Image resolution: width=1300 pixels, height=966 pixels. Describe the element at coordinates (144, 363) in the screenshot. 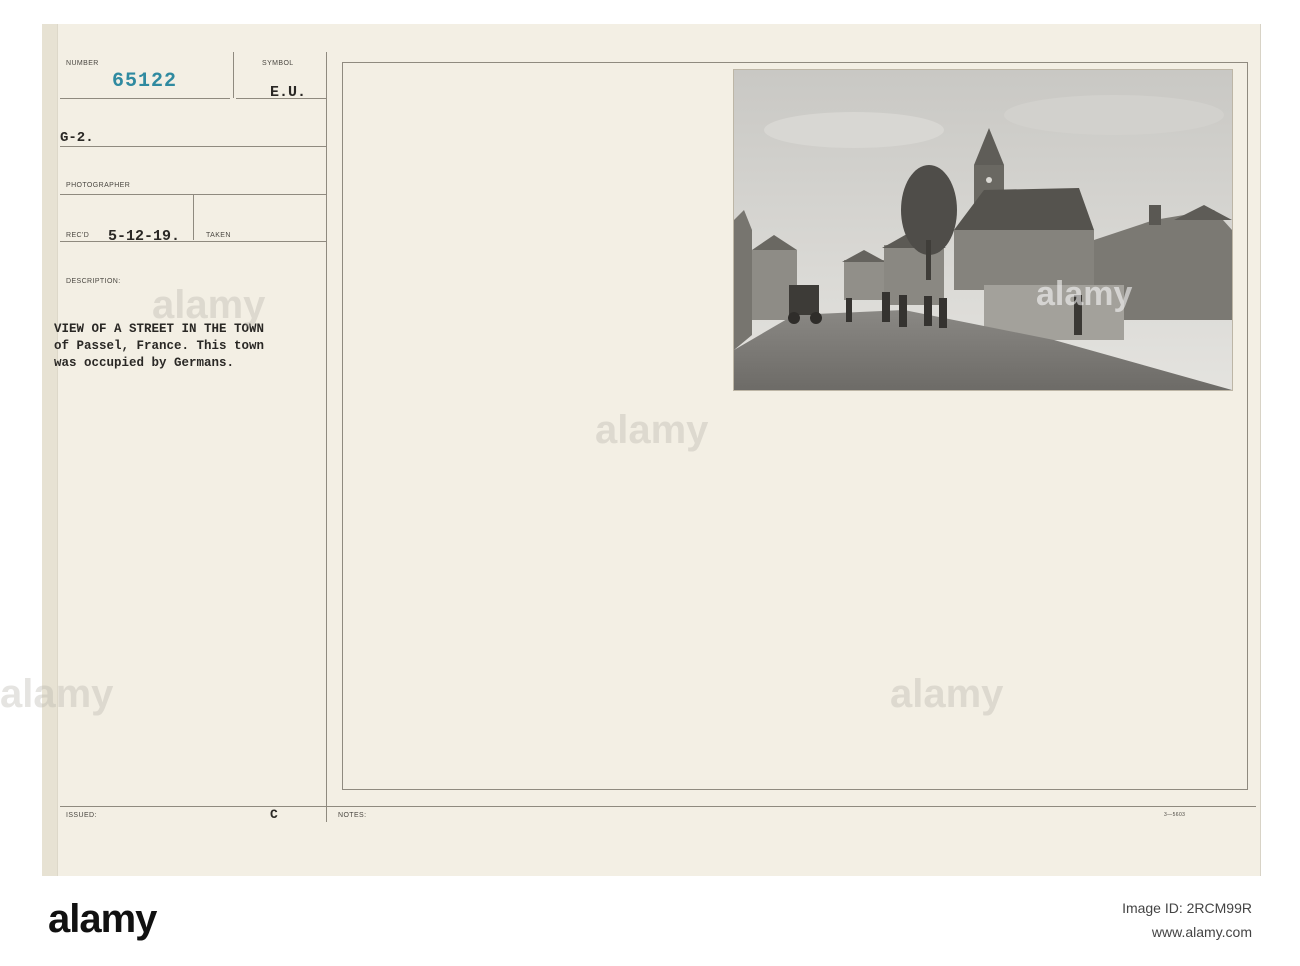

I see `description-line-3: was occupied by Germans.` at that location.